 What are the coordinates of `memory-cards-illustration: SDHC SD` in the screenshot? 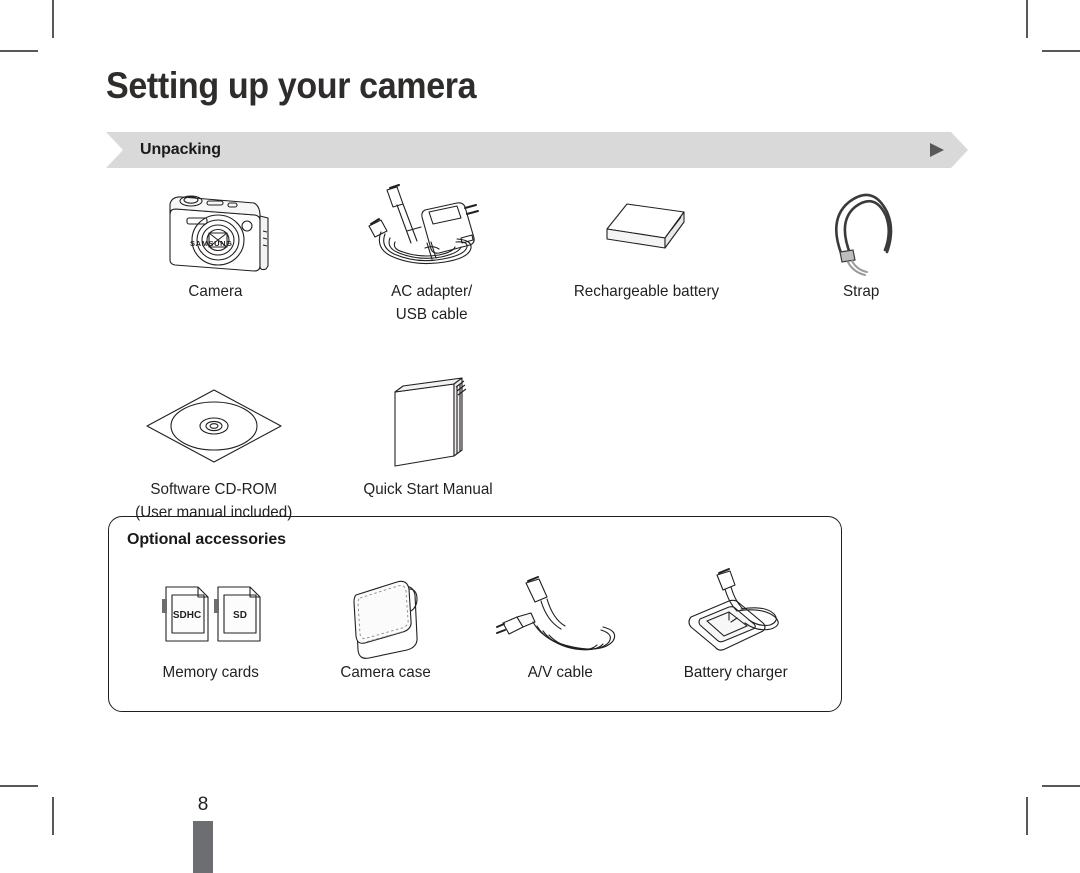 It's located at (211, 613).